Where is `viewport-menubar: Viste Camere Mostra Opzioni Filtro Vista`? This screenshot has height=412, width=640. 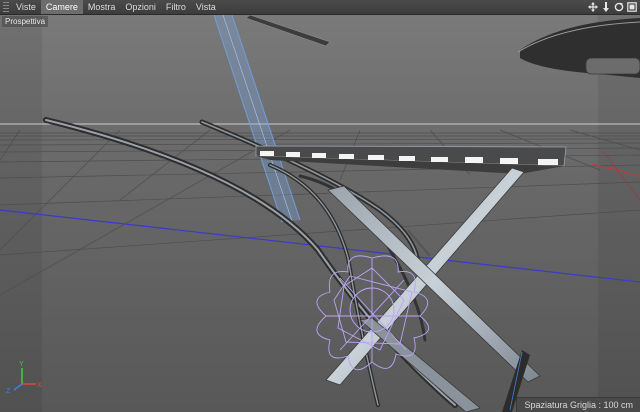
viewport-menubar: Viste Camere Mostra Opzioni Filtro Vista is located at coordinates (320, 7).